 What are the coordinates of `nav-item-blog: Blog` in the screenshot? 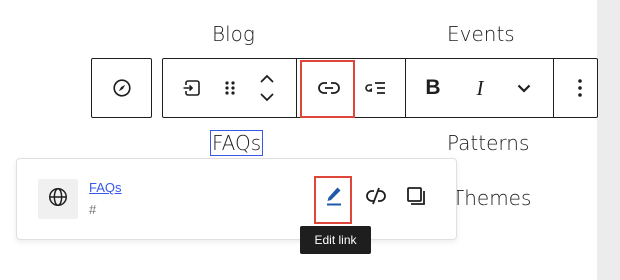 It's located at (233, 34).